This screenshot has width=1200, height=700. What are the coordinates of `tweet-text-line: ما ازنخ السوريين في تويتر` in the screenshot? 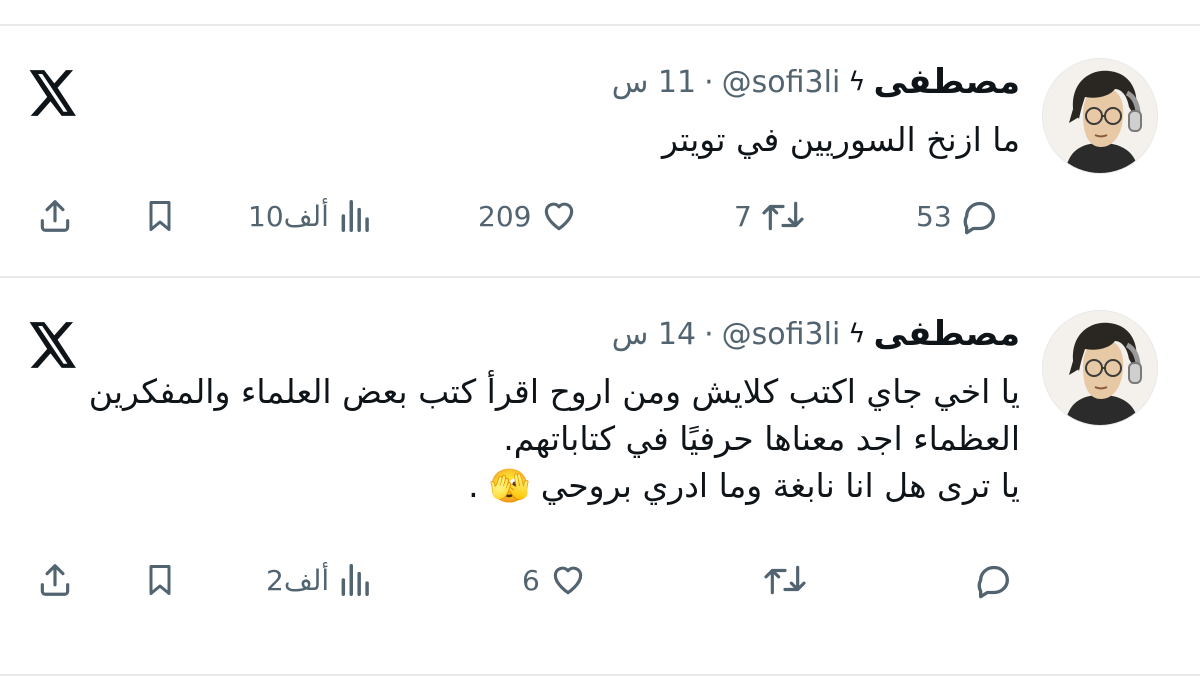 It's located at (840, 139).